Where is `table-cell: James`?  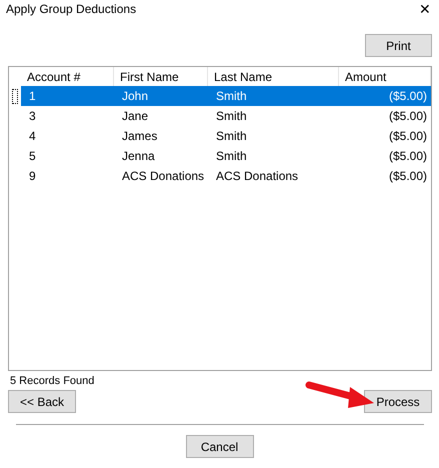
table-cell: James is located at coordinates (161, 136).